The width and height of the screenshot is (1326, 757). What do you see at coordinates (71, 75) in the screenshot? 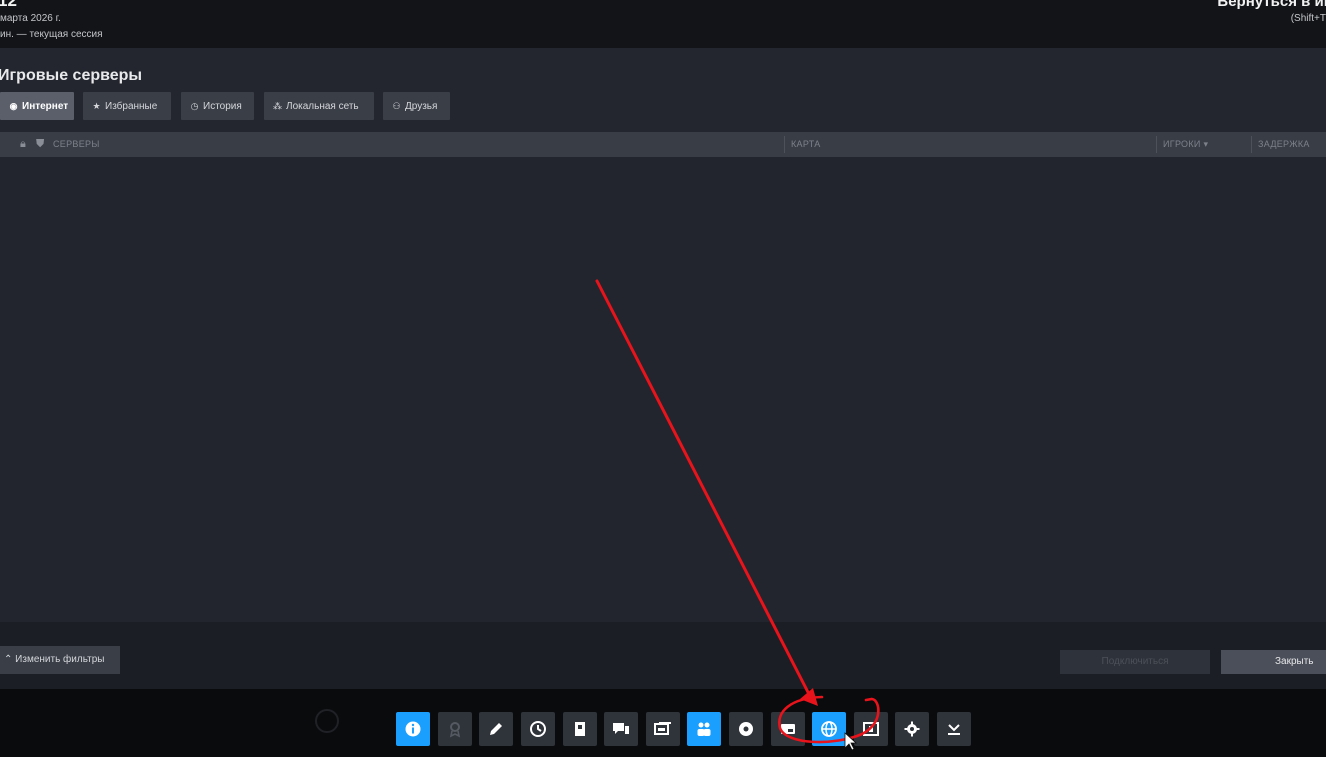
I see `page-title: Игровые серверы` at bounding box center [71, 75].